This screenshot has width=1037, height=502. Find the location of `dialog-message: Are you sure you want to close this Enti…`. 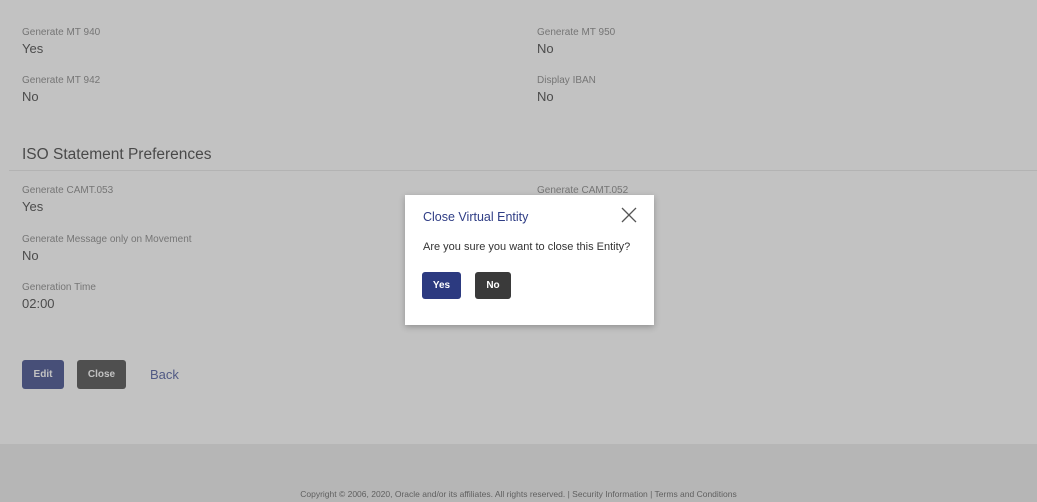

dialog-message: Are you sure you want to close this Enti… is located at coordinates (527, 247).